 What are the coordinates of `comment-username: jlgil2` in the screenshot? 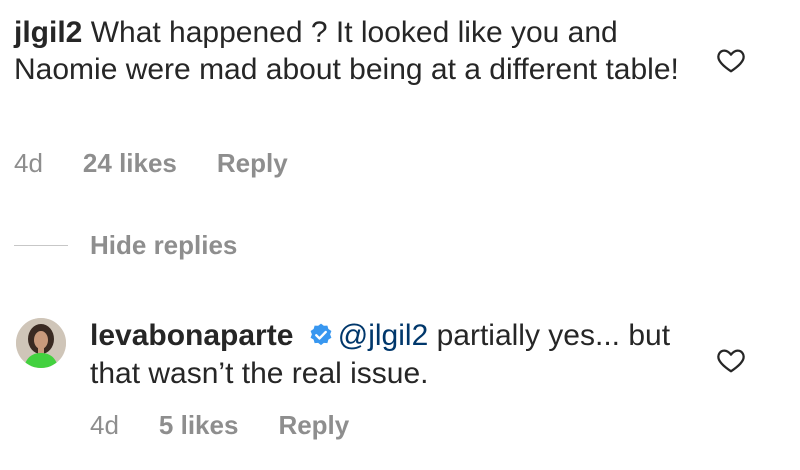 It's located at (48, 32).